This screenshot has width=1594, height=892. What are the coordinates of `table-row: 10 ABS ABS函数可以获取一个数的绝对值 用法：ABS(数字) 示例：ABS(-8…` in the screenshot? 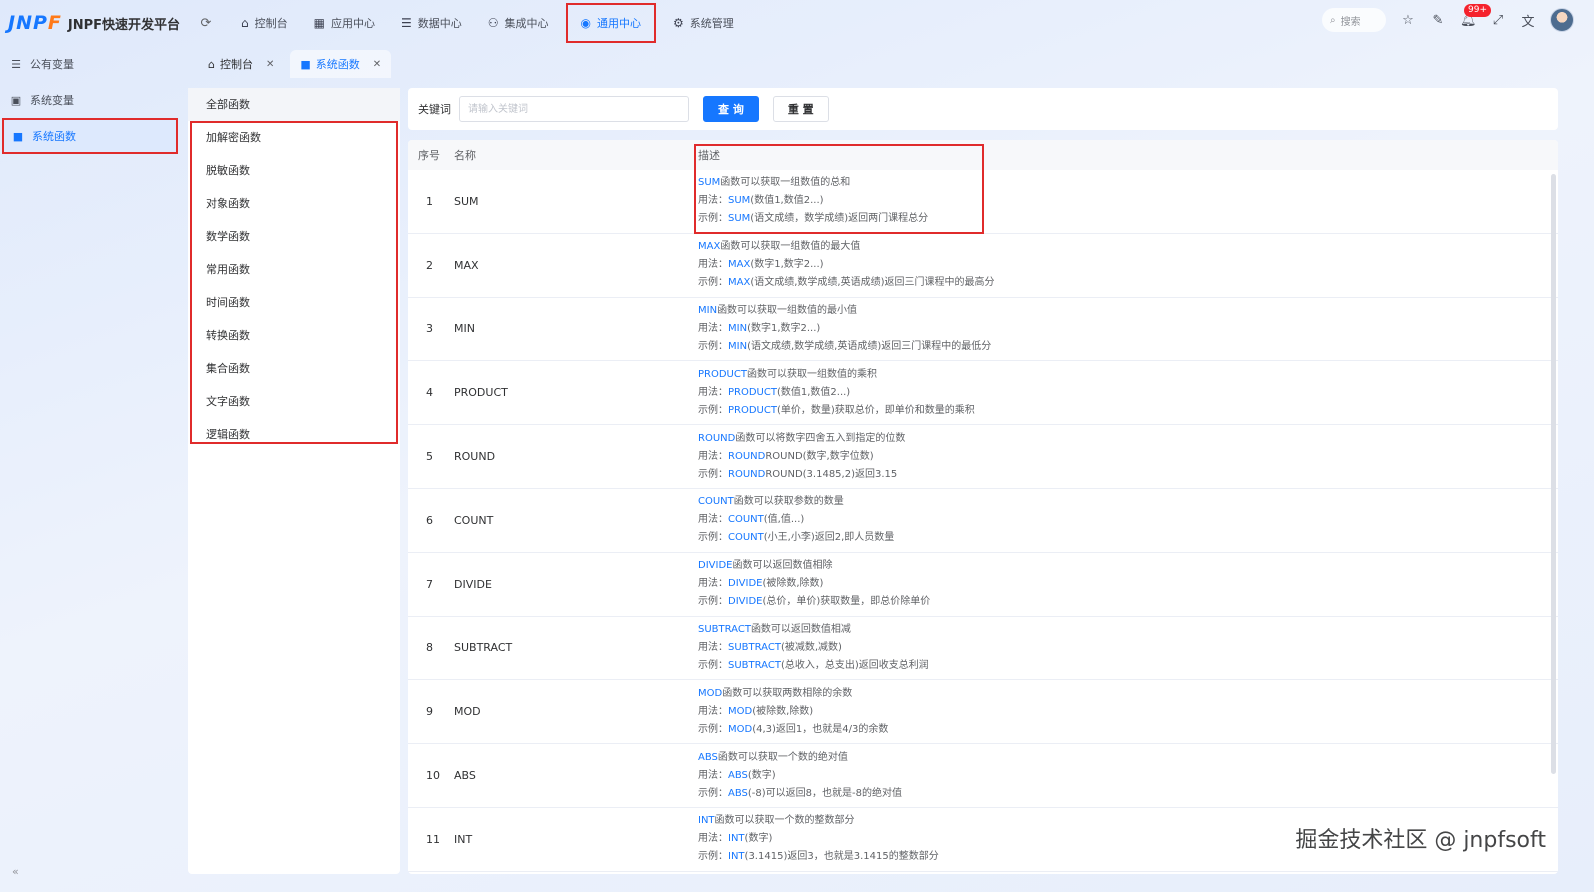 It's located at (983, 776).